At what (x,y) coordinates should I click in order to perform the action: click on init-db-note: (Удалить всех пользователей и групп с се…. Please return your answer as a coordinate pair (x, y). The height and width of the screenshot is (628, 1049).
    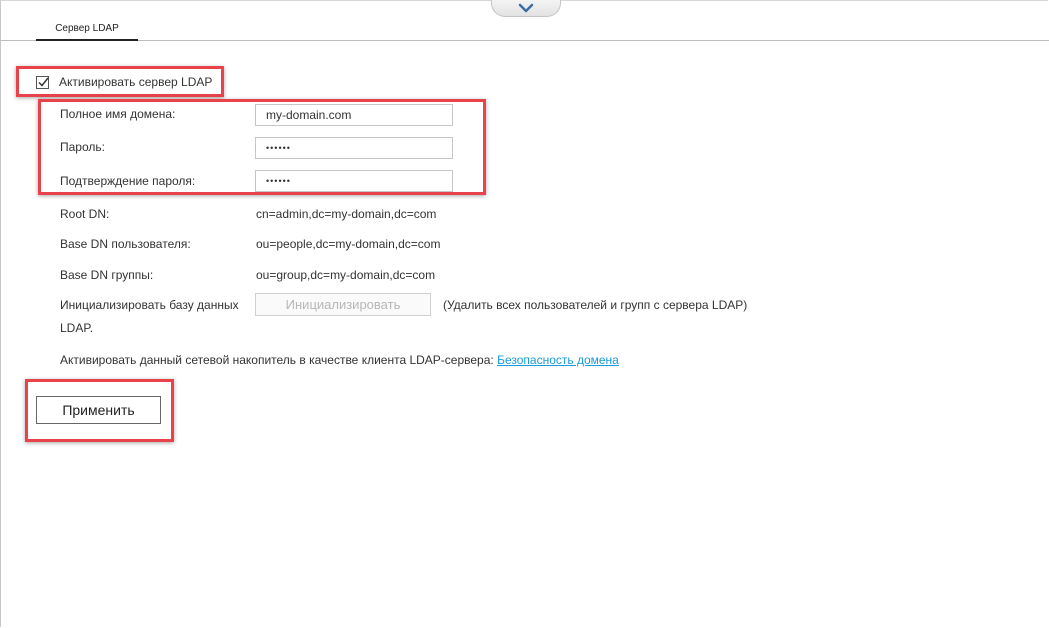
    Looking at the image, I should click on (595, 305).